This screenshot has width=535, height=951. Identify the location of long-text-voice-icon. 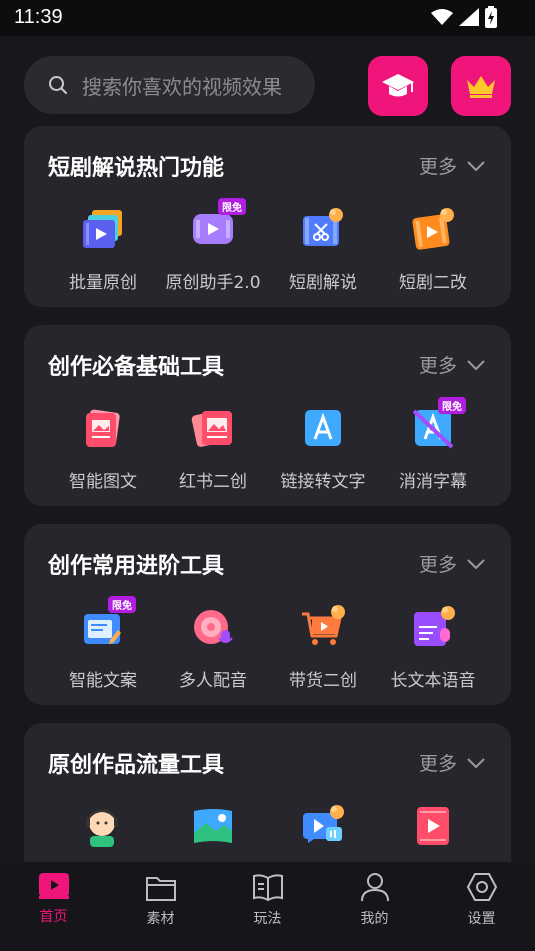
(434, 626).